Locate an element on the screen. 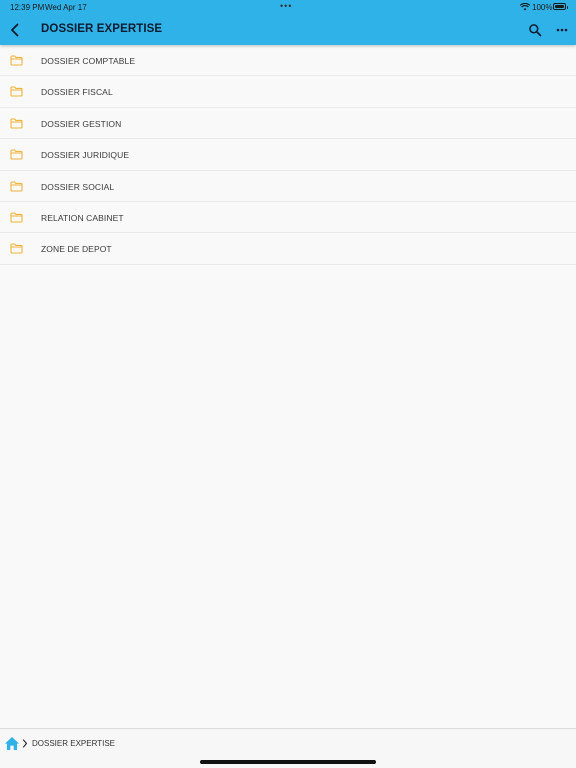 The width and height of the screenshot is (576, 768). battery-icon is located at coordinates (560, 6).